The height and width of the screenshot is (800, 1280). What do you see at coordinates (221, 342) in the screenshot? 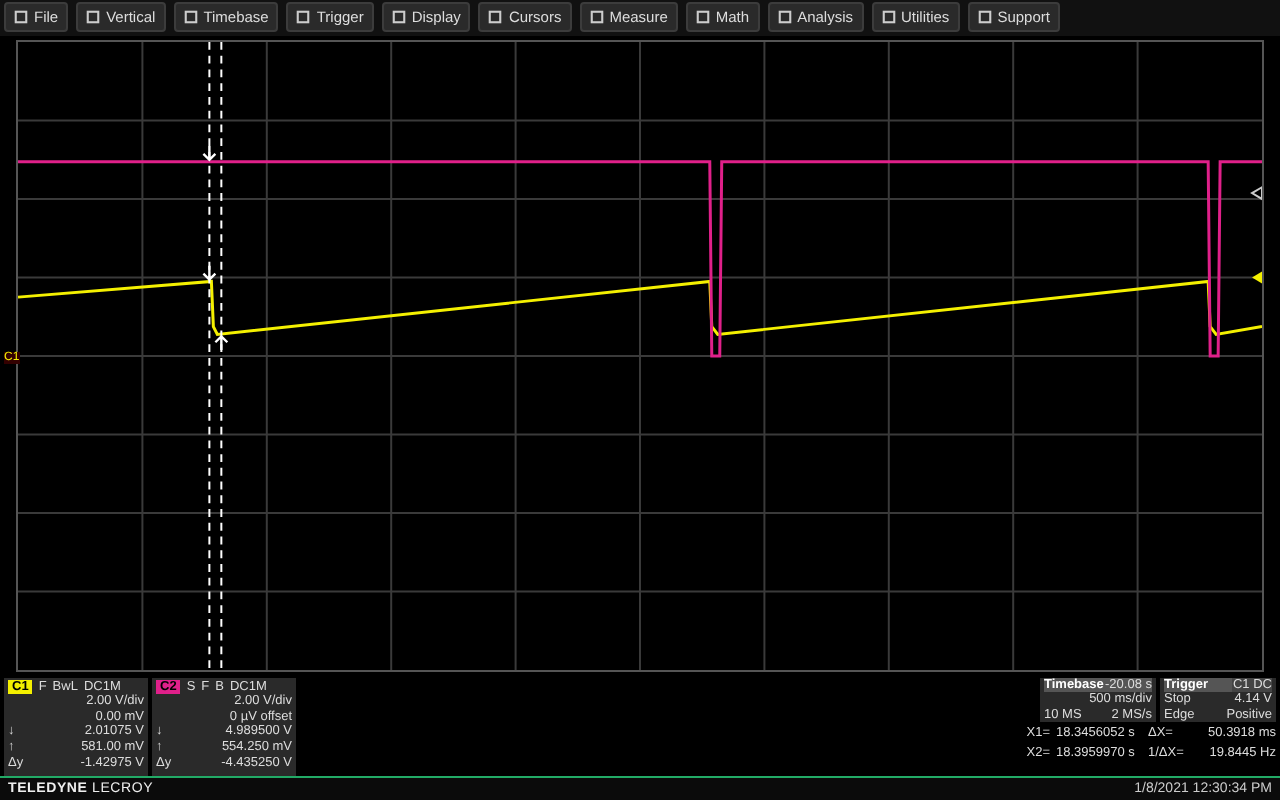
I see `up-arrow-icon` at bounding box center [221, 342].